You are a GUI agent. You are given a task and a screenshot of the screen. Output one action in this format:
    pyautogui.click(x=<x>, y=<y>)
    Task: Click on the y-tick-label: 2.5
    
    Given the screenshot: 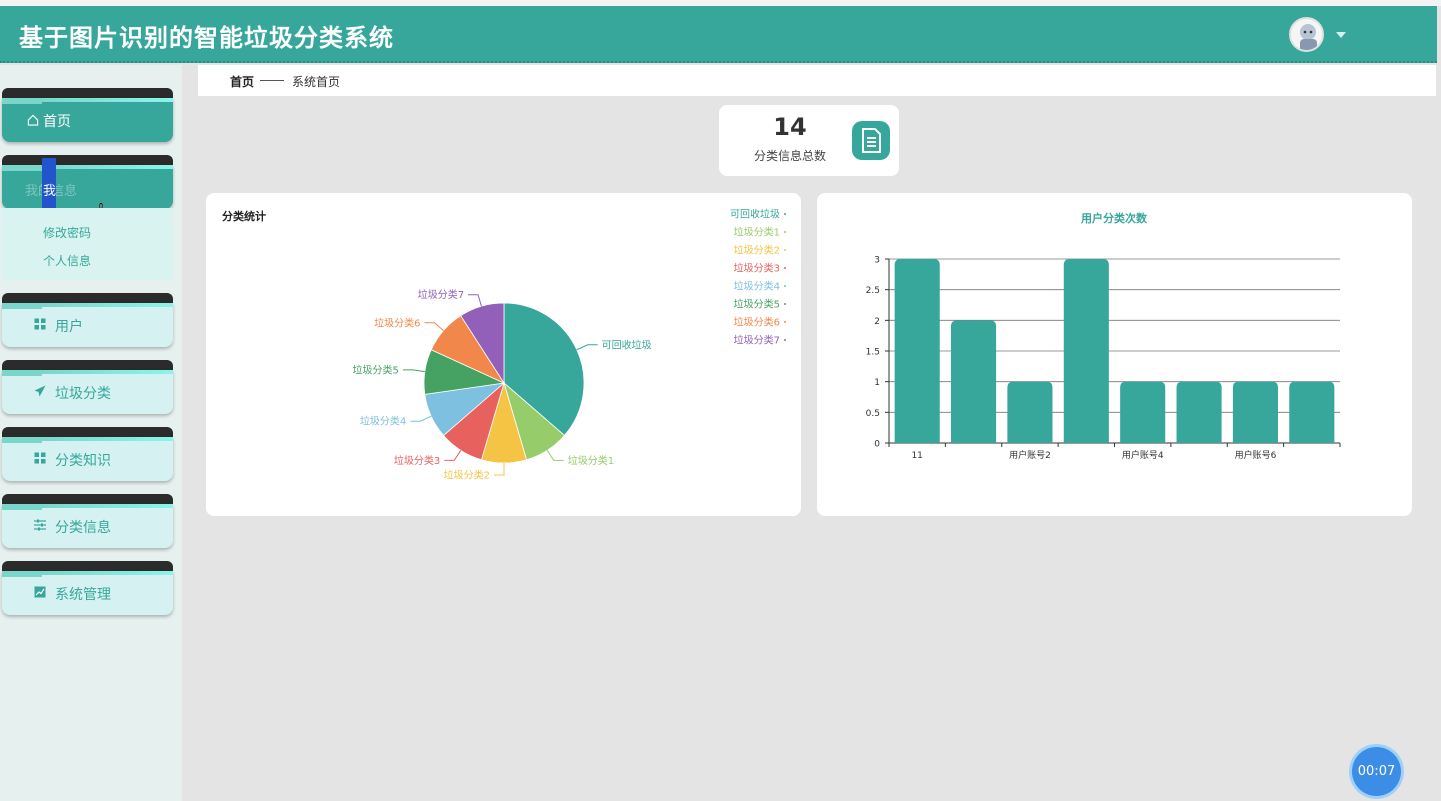 What is the action you would take?
    pyautogui.click(x=873, y=291)
    